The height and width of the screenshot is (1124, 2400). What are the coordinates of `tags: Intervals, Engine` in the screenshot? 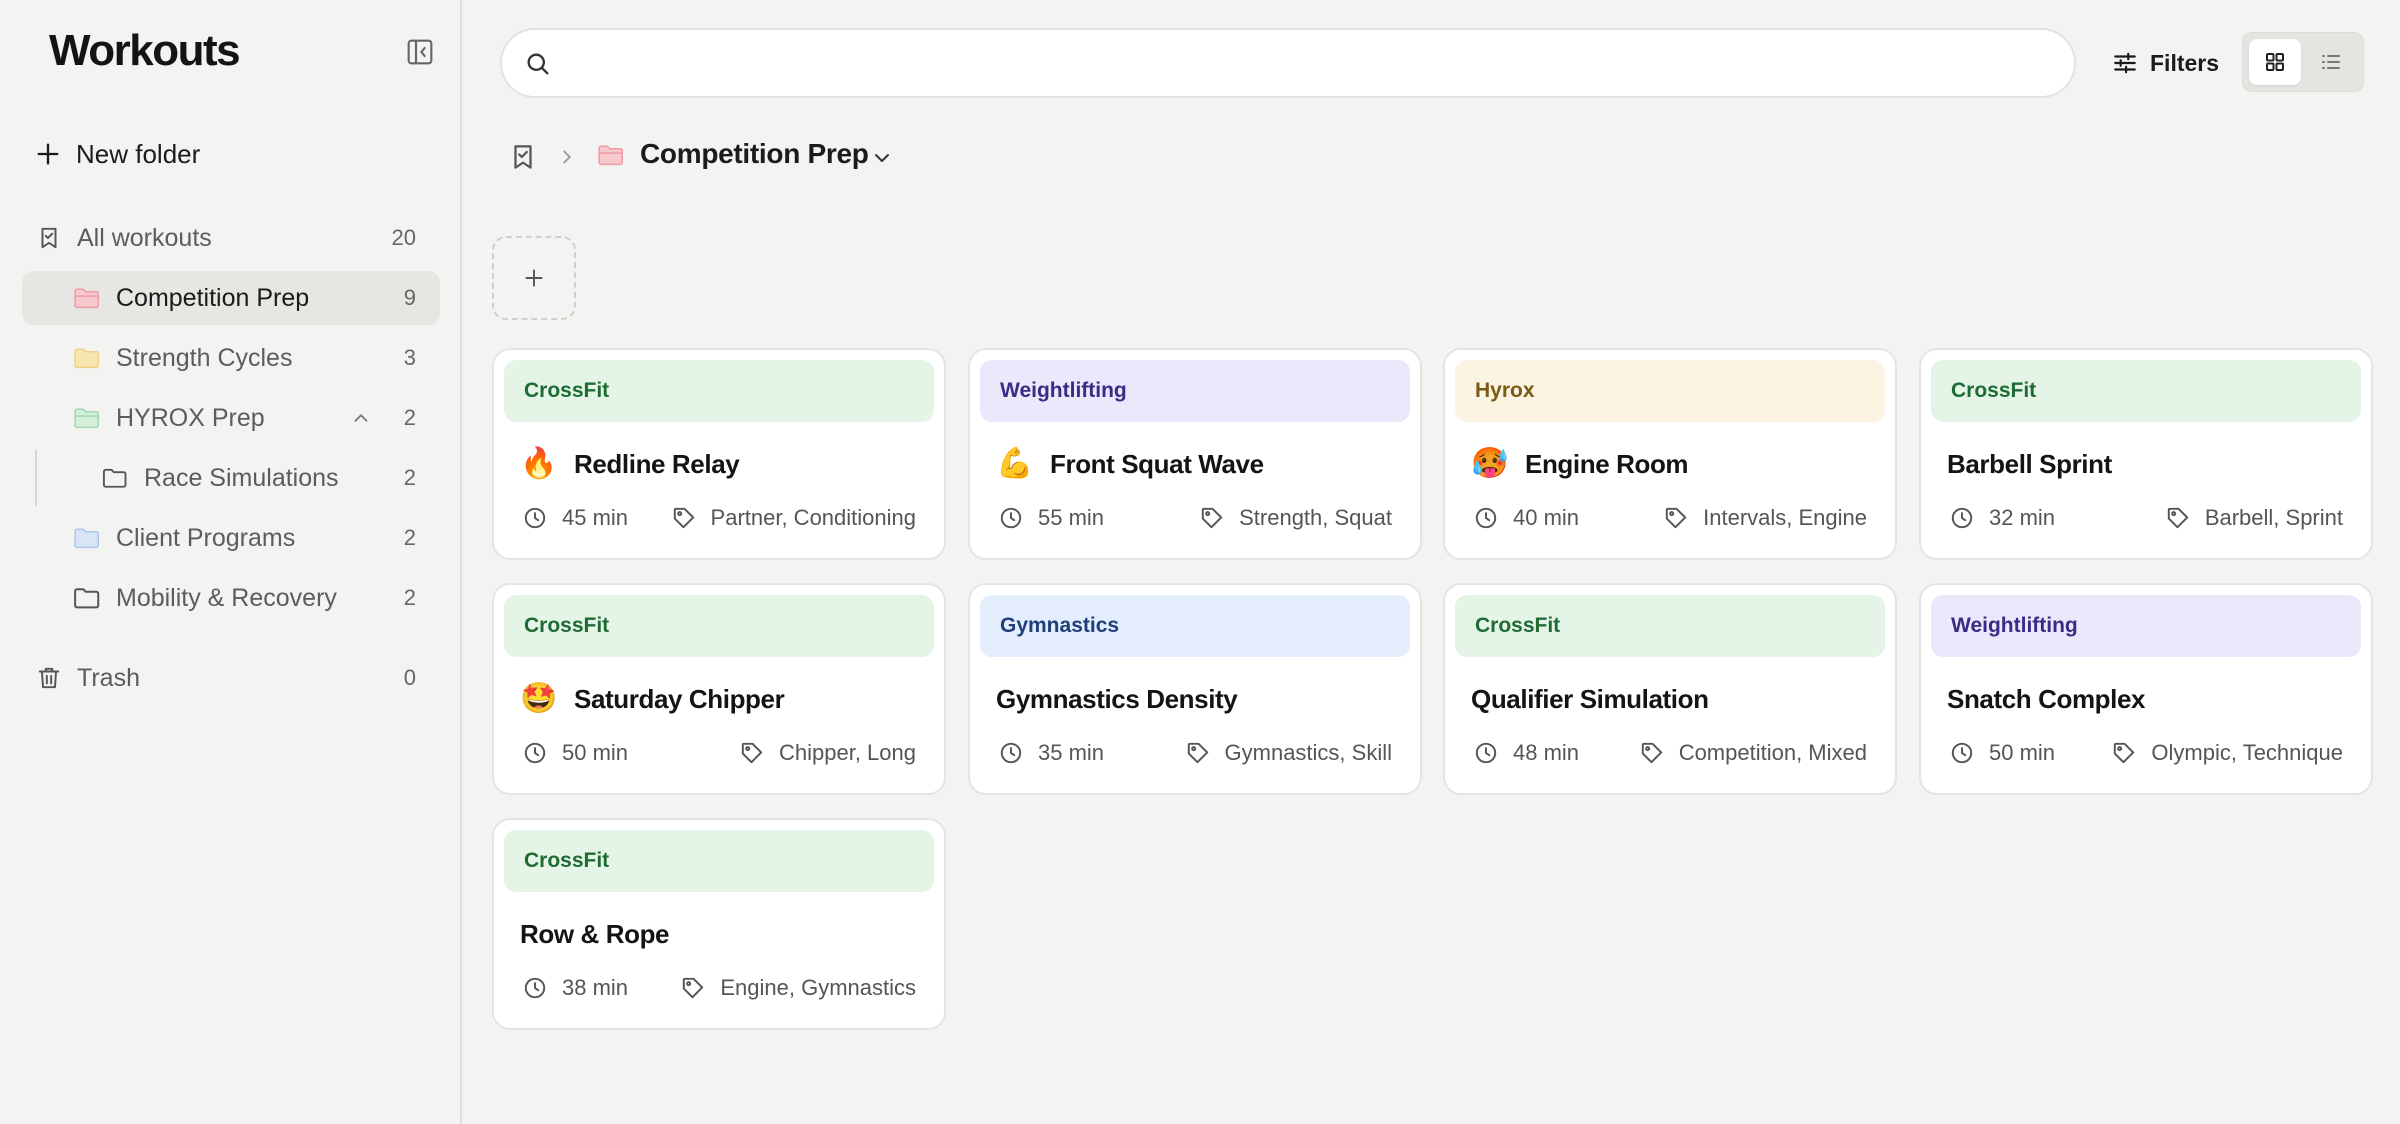 It's located at (1765, 518).